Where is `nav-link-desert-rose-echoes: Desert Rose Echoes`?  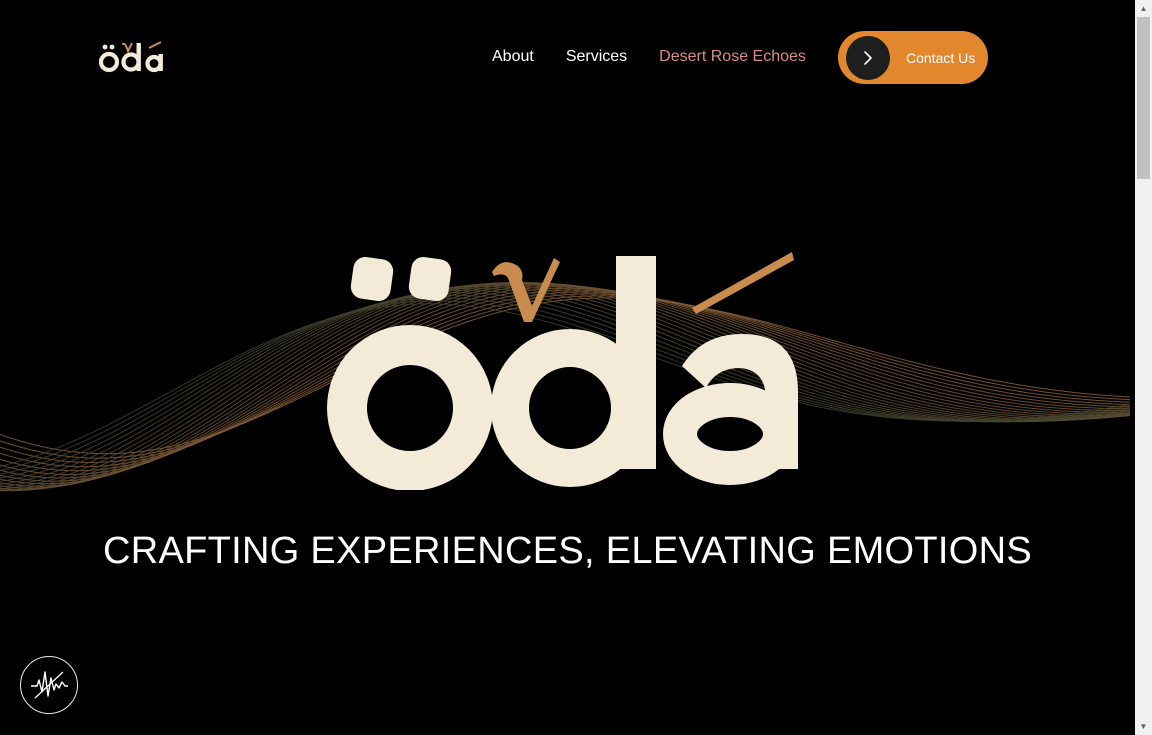
nav-link-desert-rose-echoes: Desert Rose Echoes is located at coordinates (732, 57).